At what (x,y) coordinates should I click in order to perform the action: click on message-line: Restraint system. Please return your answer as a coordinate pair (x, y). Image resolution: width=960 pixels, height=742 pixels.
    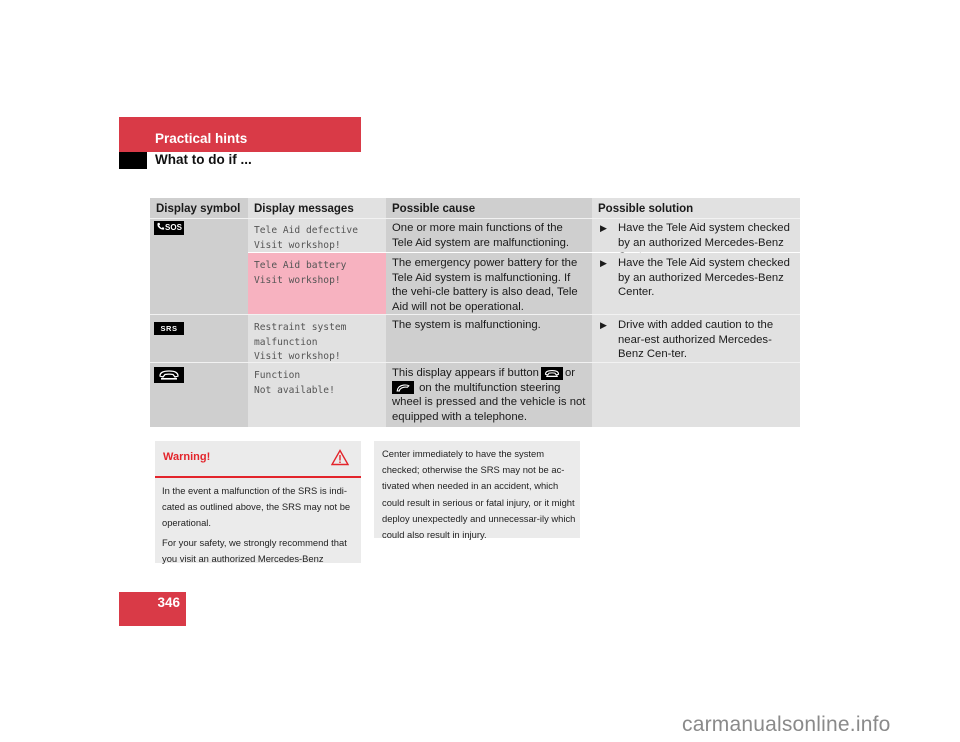
    Looking at the image, I should click on (300, 327).